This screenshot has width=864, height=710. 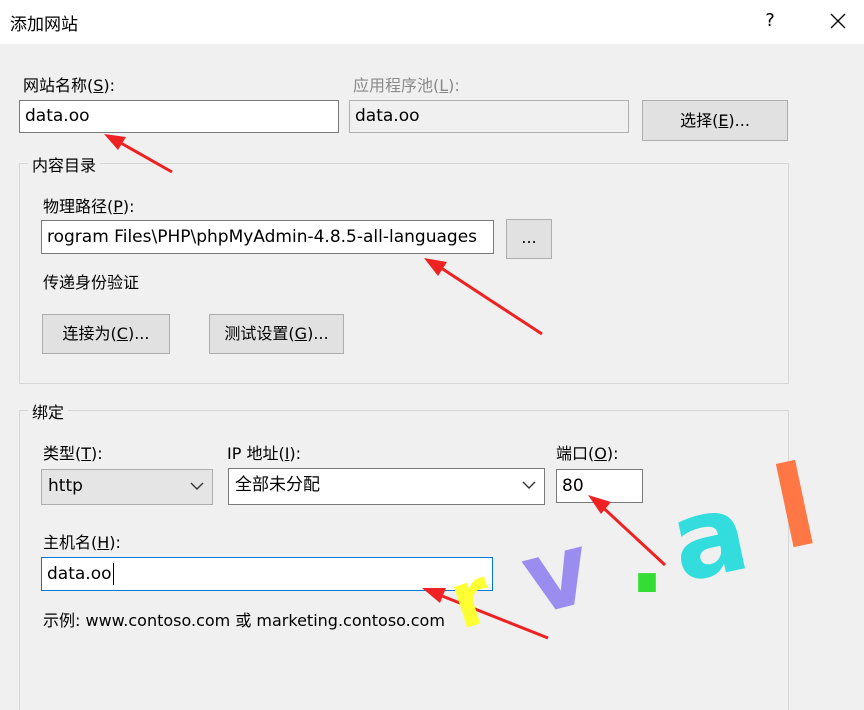 I want to click on binding-title: 绑定, so click(x=48, y=411).